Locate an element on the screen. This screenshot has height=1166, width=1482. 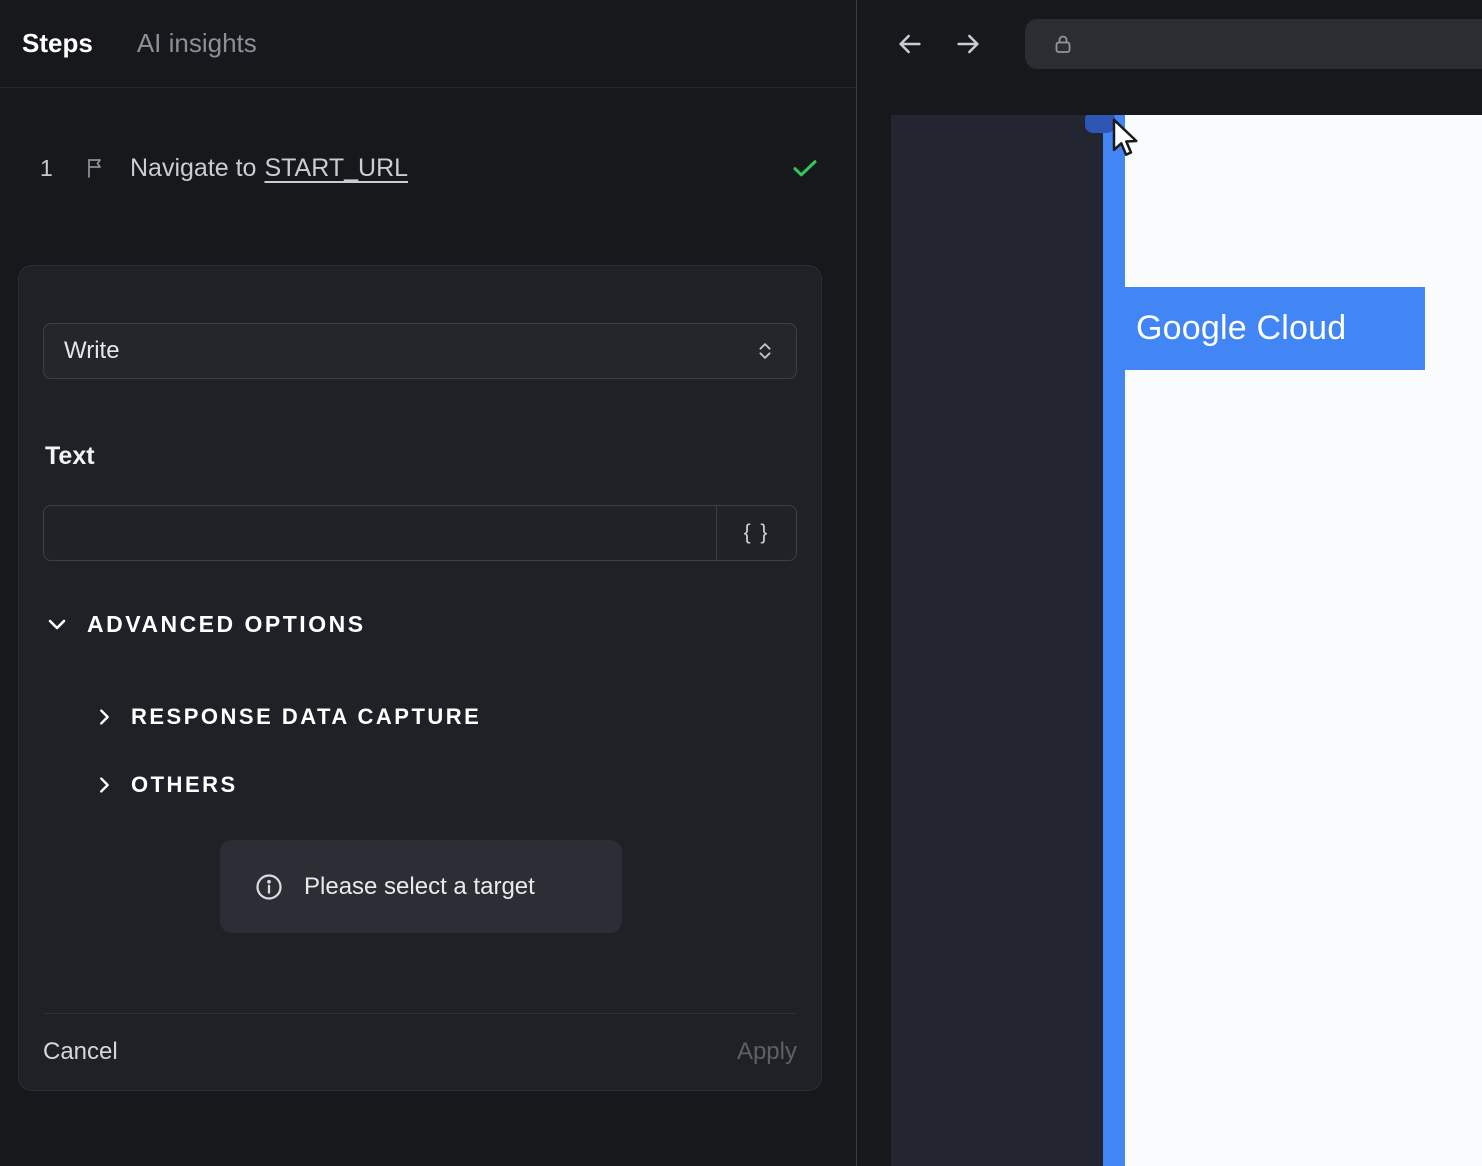
mouse-cursor-icon is located at coordinates (1124, 141).